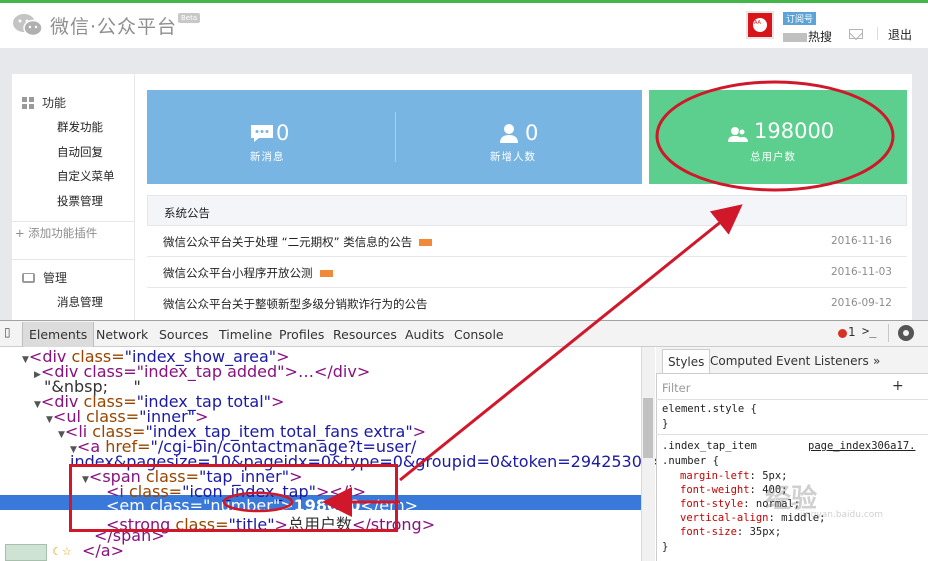 The height and width of the screenshot is (561, 928). What do you see at coordinates (464, 24) in the screenshot?
I see `top-bar: 微信·公众平台 Beta AA 订阅号 热搜 退出` at bounding box center [464, 24].